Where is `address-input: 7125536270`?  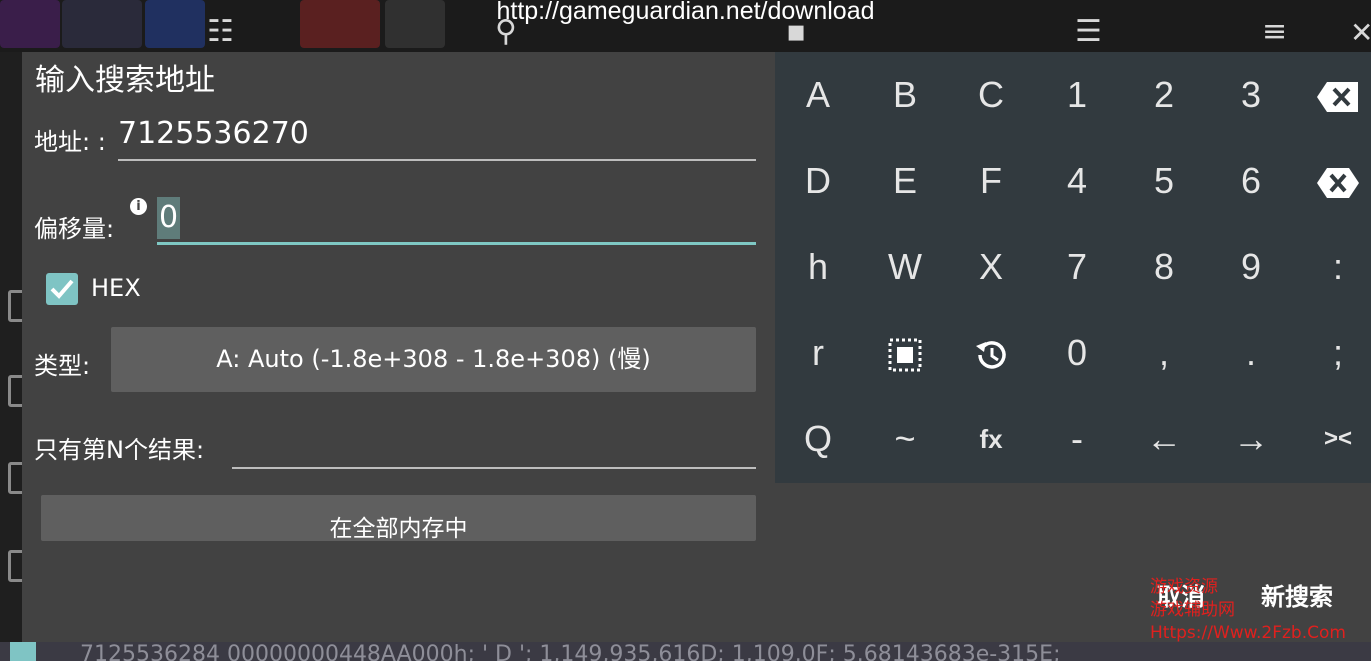
address-input: 7125536270 is located at coordinates (213, 133).